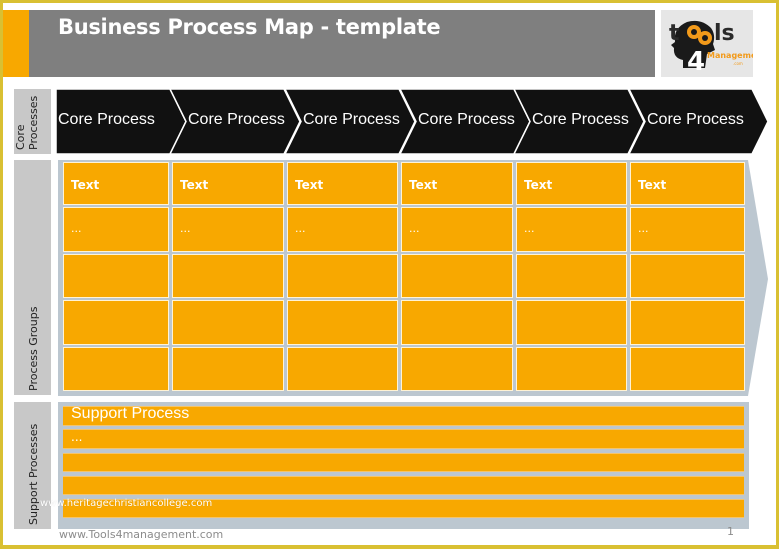  What do you see at coordinates (141, 534) in the screenshot?
I see `footer-url: www.Tools4management.com` at bounding box center [141, 534].